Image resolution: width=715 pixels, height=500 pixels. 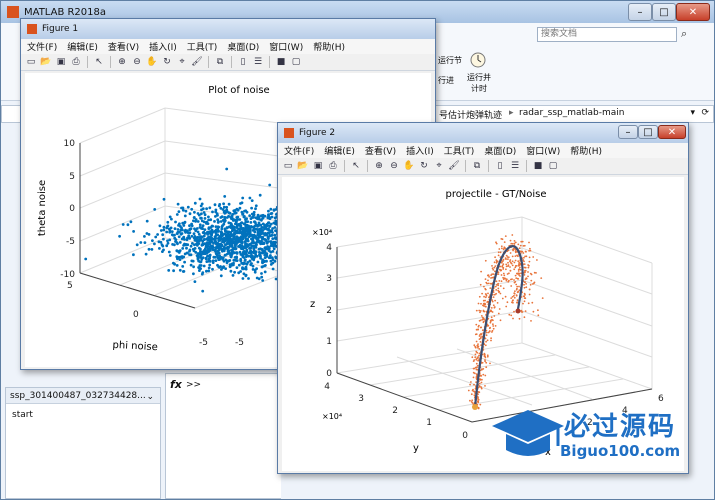 I want to click on svg-text: 0, so click(x=72, y=209).